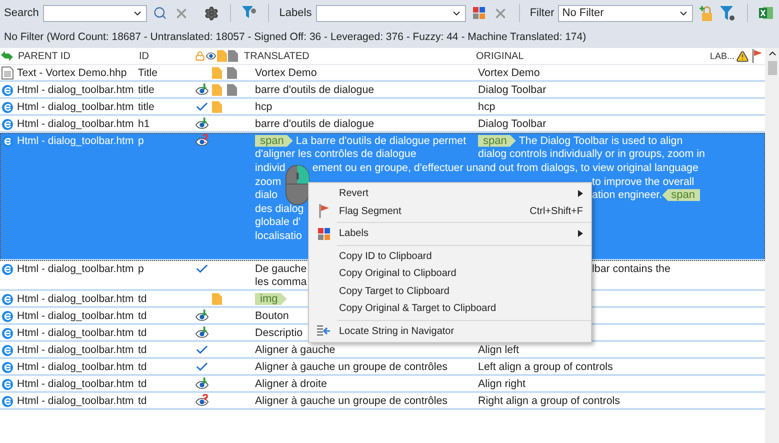 This screenshot has width=779, height=443. What do you see at coordinates (643, 182) in the screenshot?
I see `cell-text: to improve the overall` at bounding box center [643, 182].